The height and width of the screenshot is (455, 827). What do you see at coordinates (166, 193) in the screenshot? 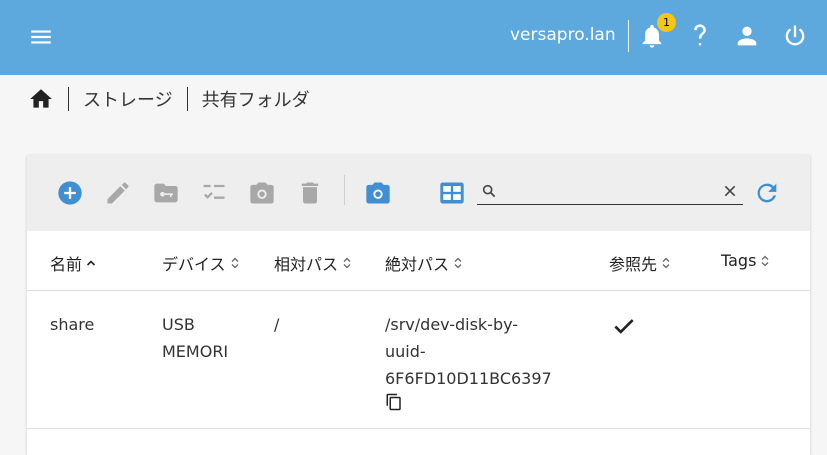
I see `folder-key-icon` at bounding box center [166, 193].